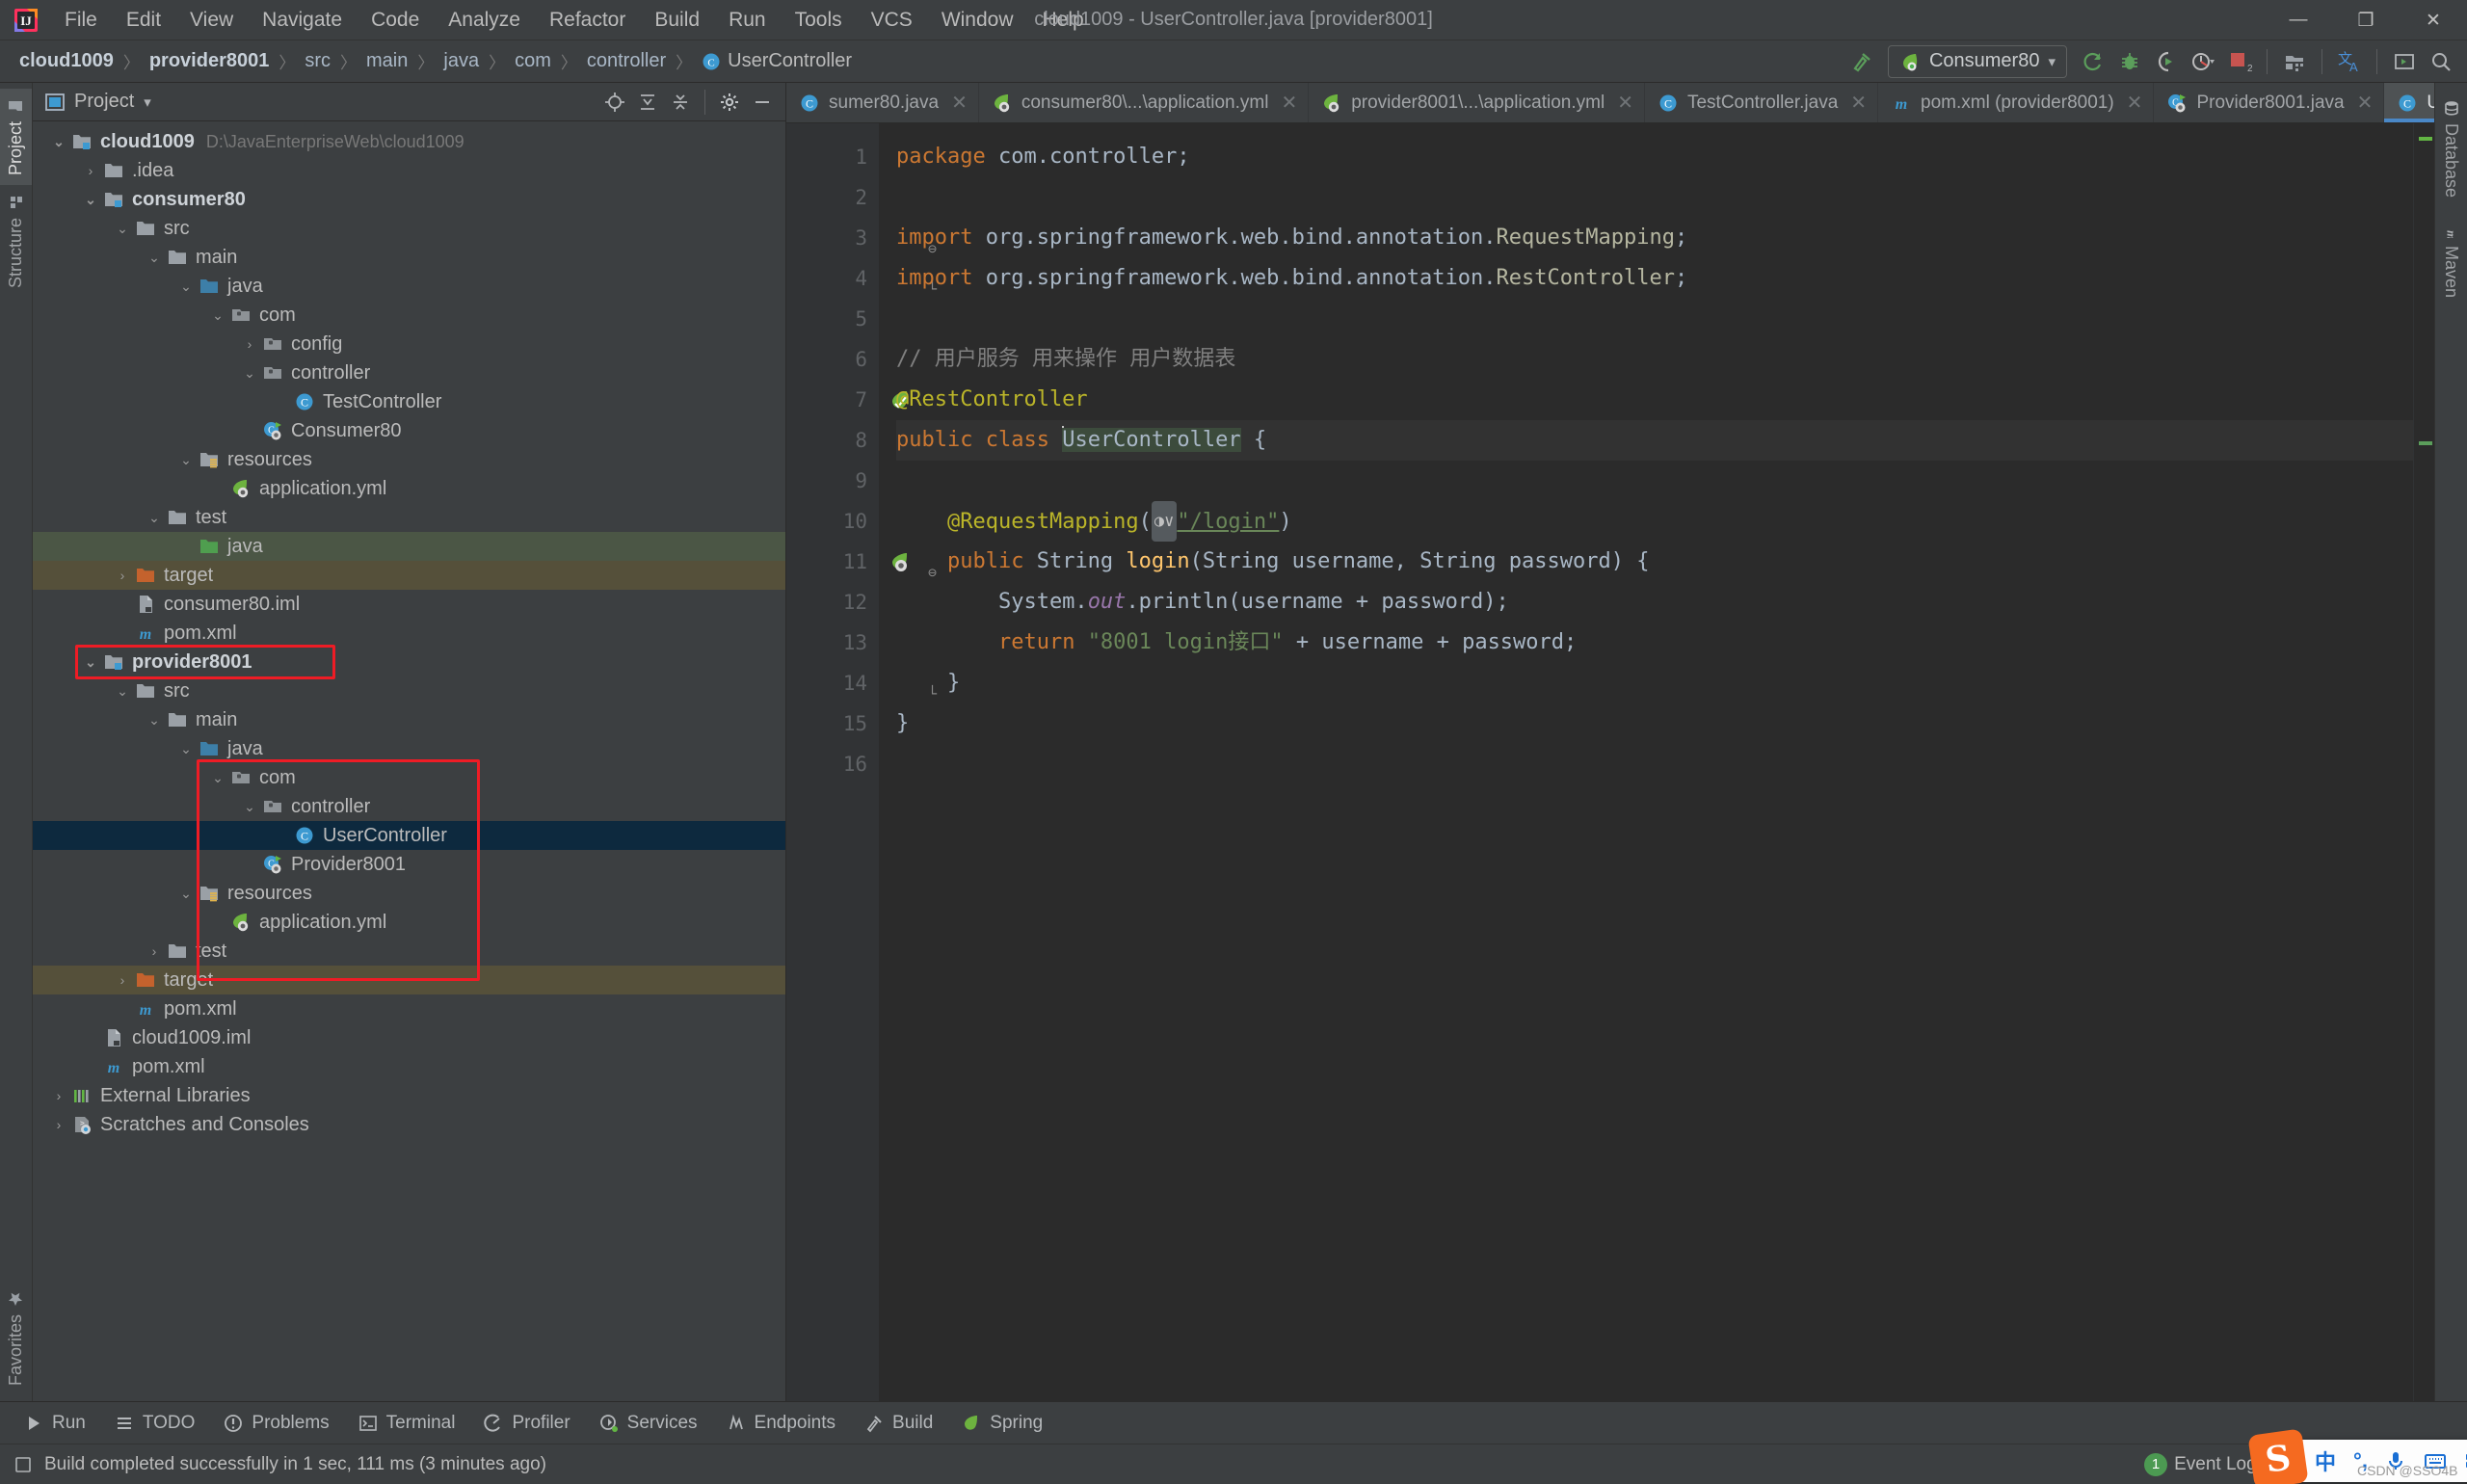  Describe the element at coordinates (647, 102) in the screenshot. I see `expand-all-icon` at that location.